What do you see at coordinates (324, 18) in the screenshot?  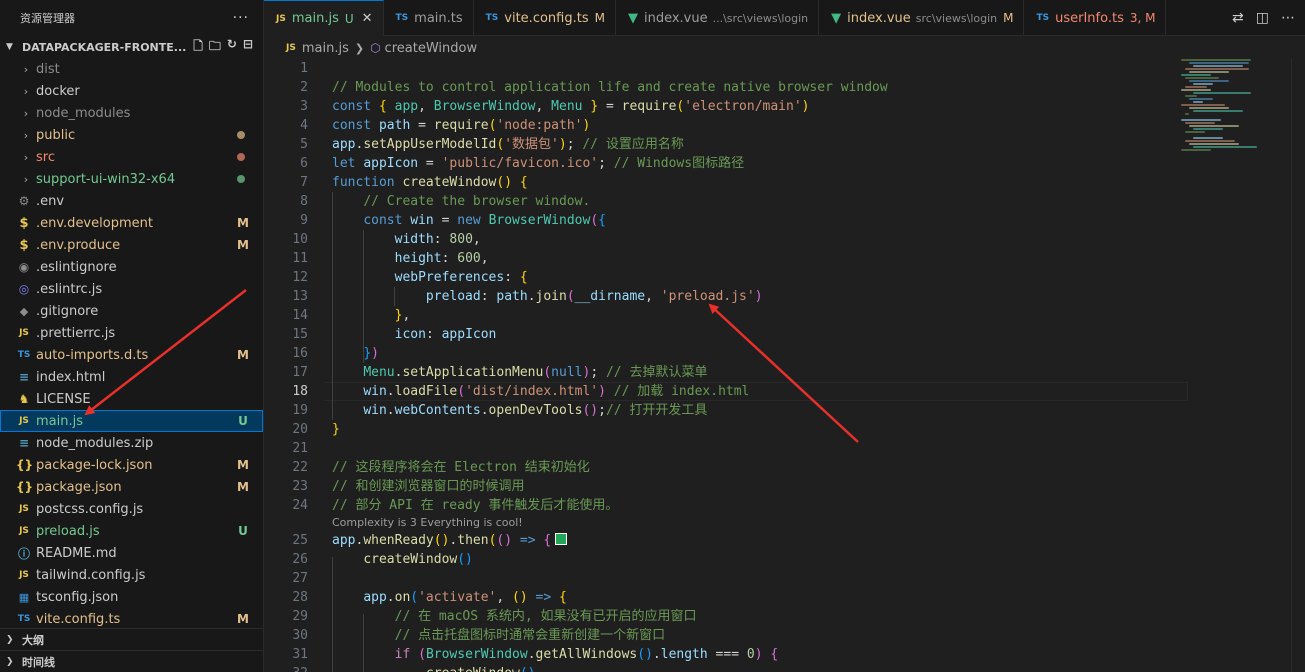 I see `editor-tab: JS main.js U ✕` at bounding box center [324, 18].